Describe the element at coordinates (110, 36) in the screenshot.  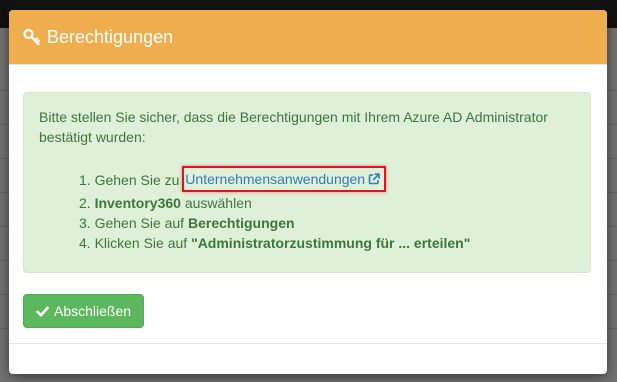
I see `modal-title: Berechtigungen` at that location.